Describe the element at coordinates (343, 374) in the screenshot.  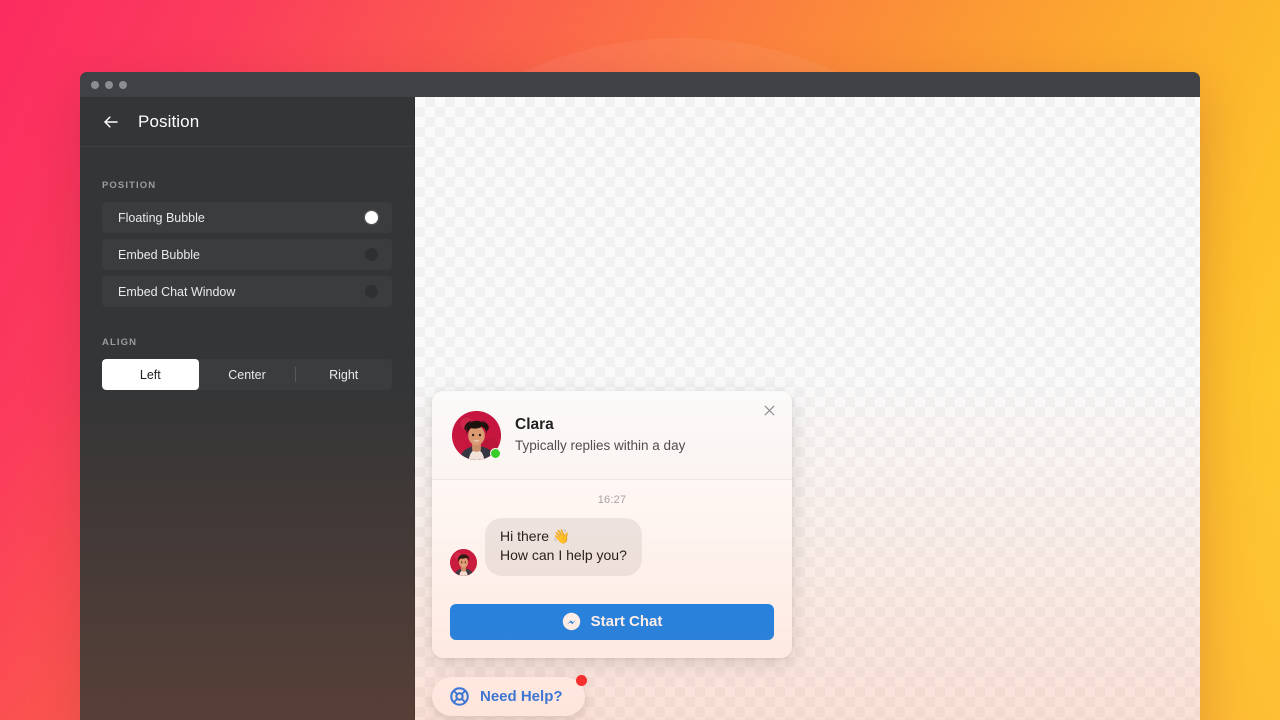
I see `align-option-right: Right` at that location.